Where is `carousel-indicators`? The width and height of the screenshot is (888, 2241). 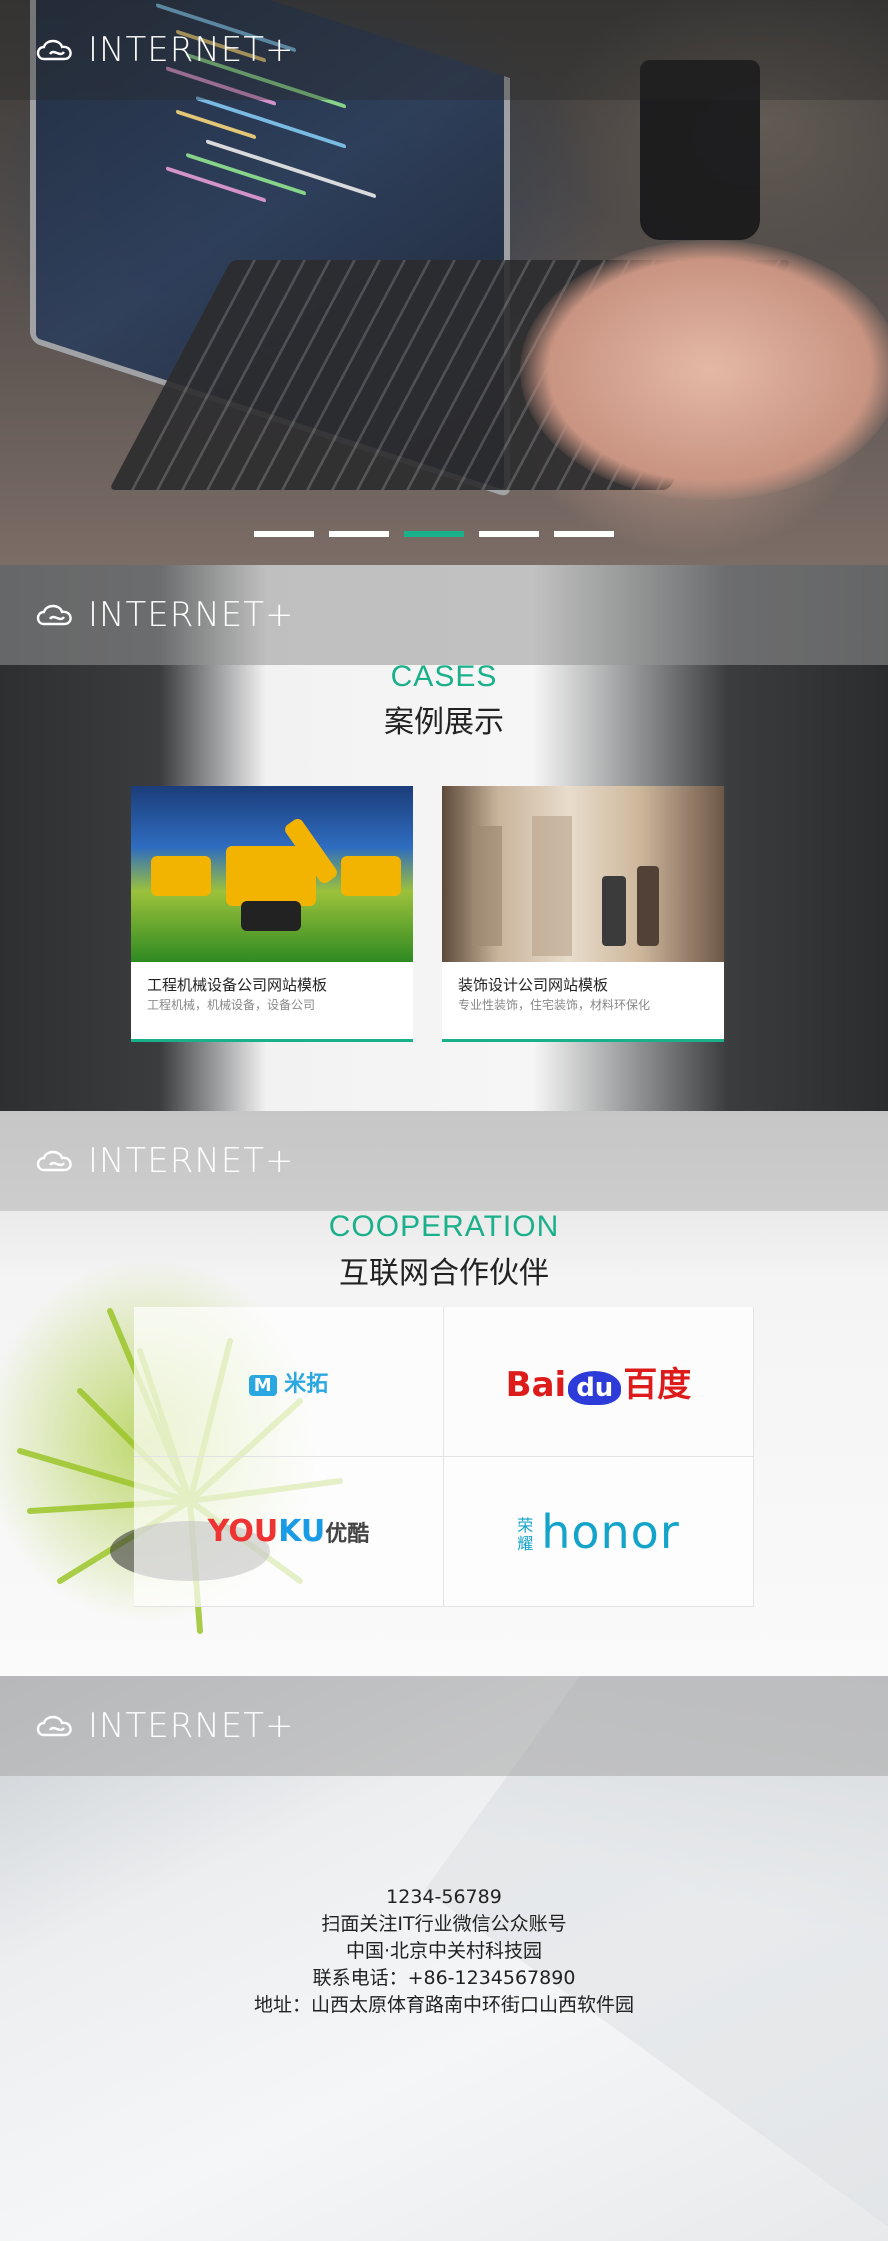 carousel-indicators is located at coordinates (434, 534).